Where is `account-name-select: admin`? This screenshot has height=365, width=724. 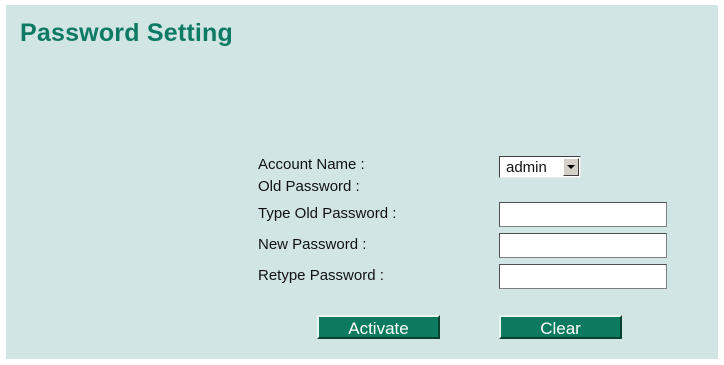
account-name-select: admin is located at coordinates (540, 167).